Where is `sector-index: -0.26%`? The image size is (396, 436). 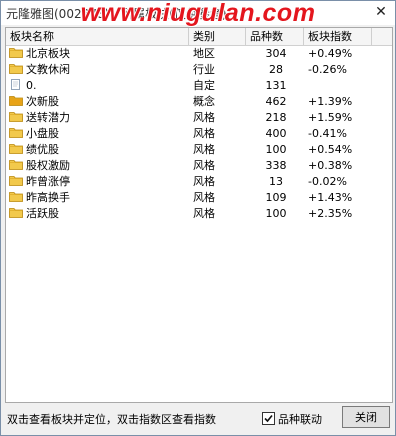 sector-index: -0.26% is located at coordinates (338, 70).